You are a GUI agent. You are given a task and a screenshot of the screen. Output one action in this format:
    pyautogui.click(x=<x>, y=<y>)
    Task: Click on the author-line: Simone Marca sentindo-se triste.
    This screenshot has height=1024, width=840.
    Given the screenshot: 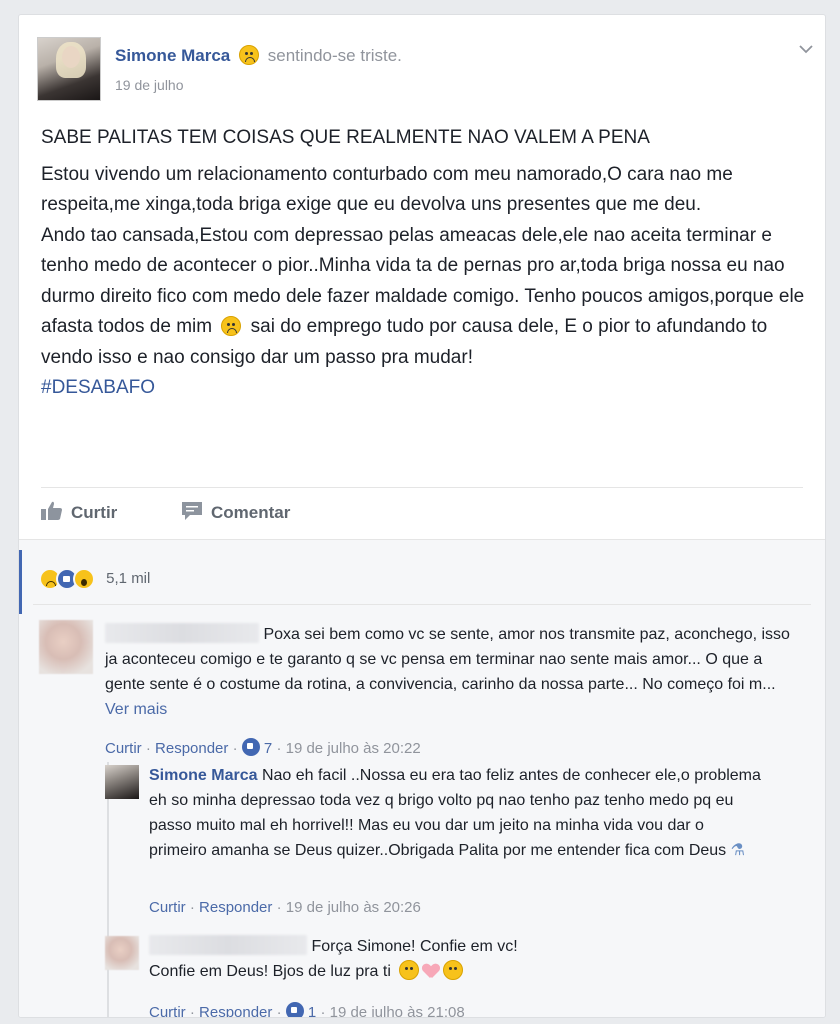 What is the action you would take?
    pyautogui.click(x=258, y=55)
    